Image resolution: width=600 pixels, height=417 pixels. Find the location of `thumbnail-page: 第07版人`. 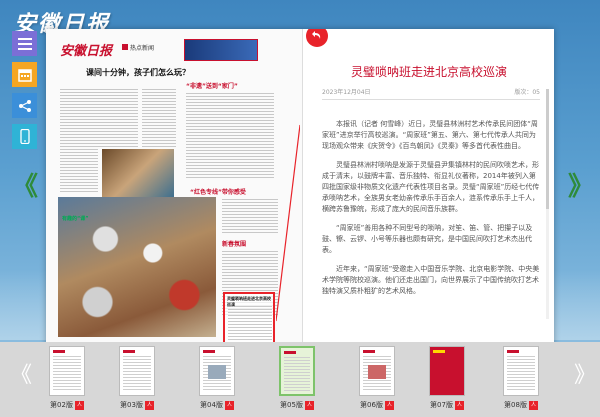

thumbnail-page: 第07版人 is located at coordinates (447, 381).